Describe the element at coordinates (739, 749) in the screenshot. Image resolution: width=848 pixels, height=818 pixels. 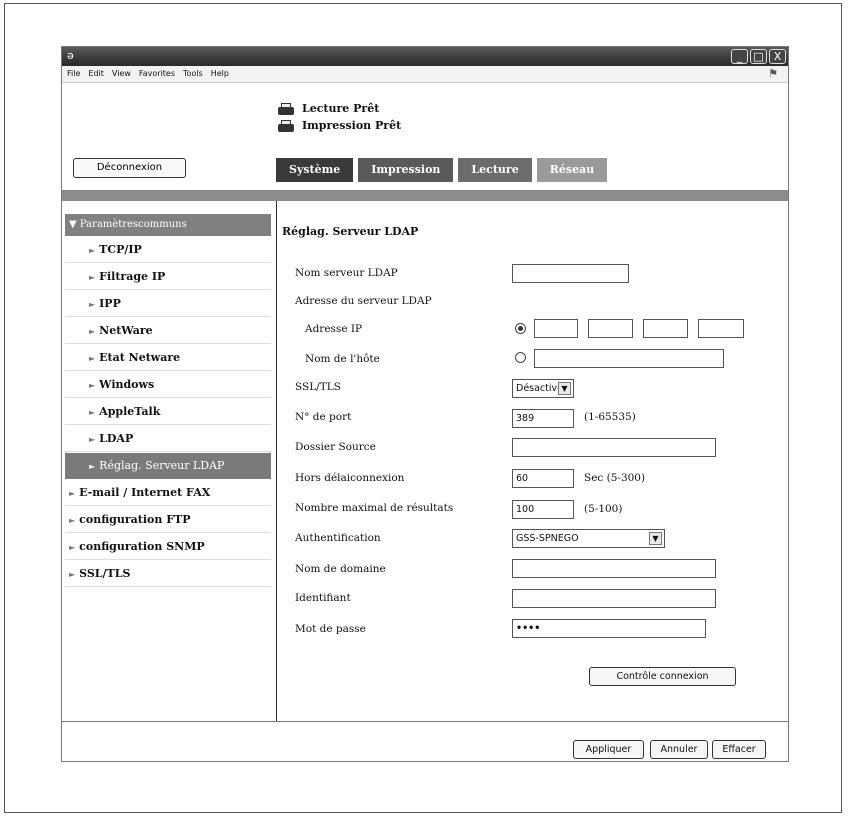
I see `clear-button: Effacer` at that location.